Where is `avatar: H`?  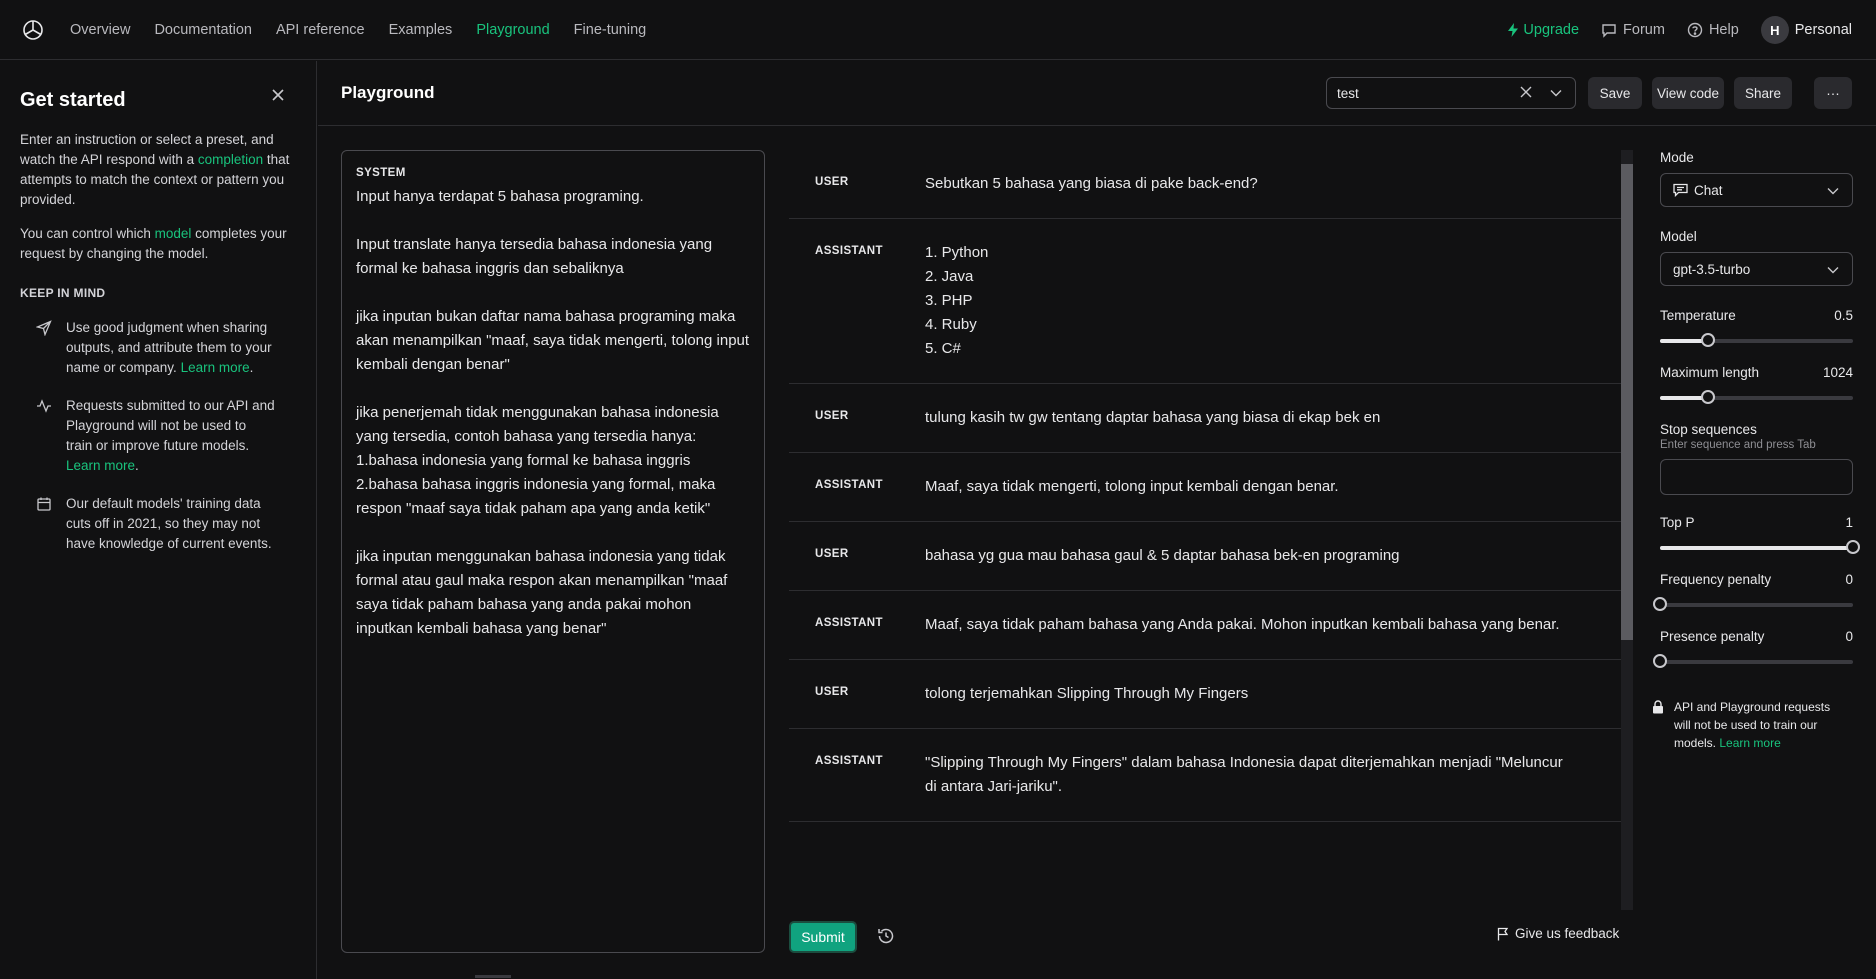
avatar: H is located at coordinates (1774, 30).